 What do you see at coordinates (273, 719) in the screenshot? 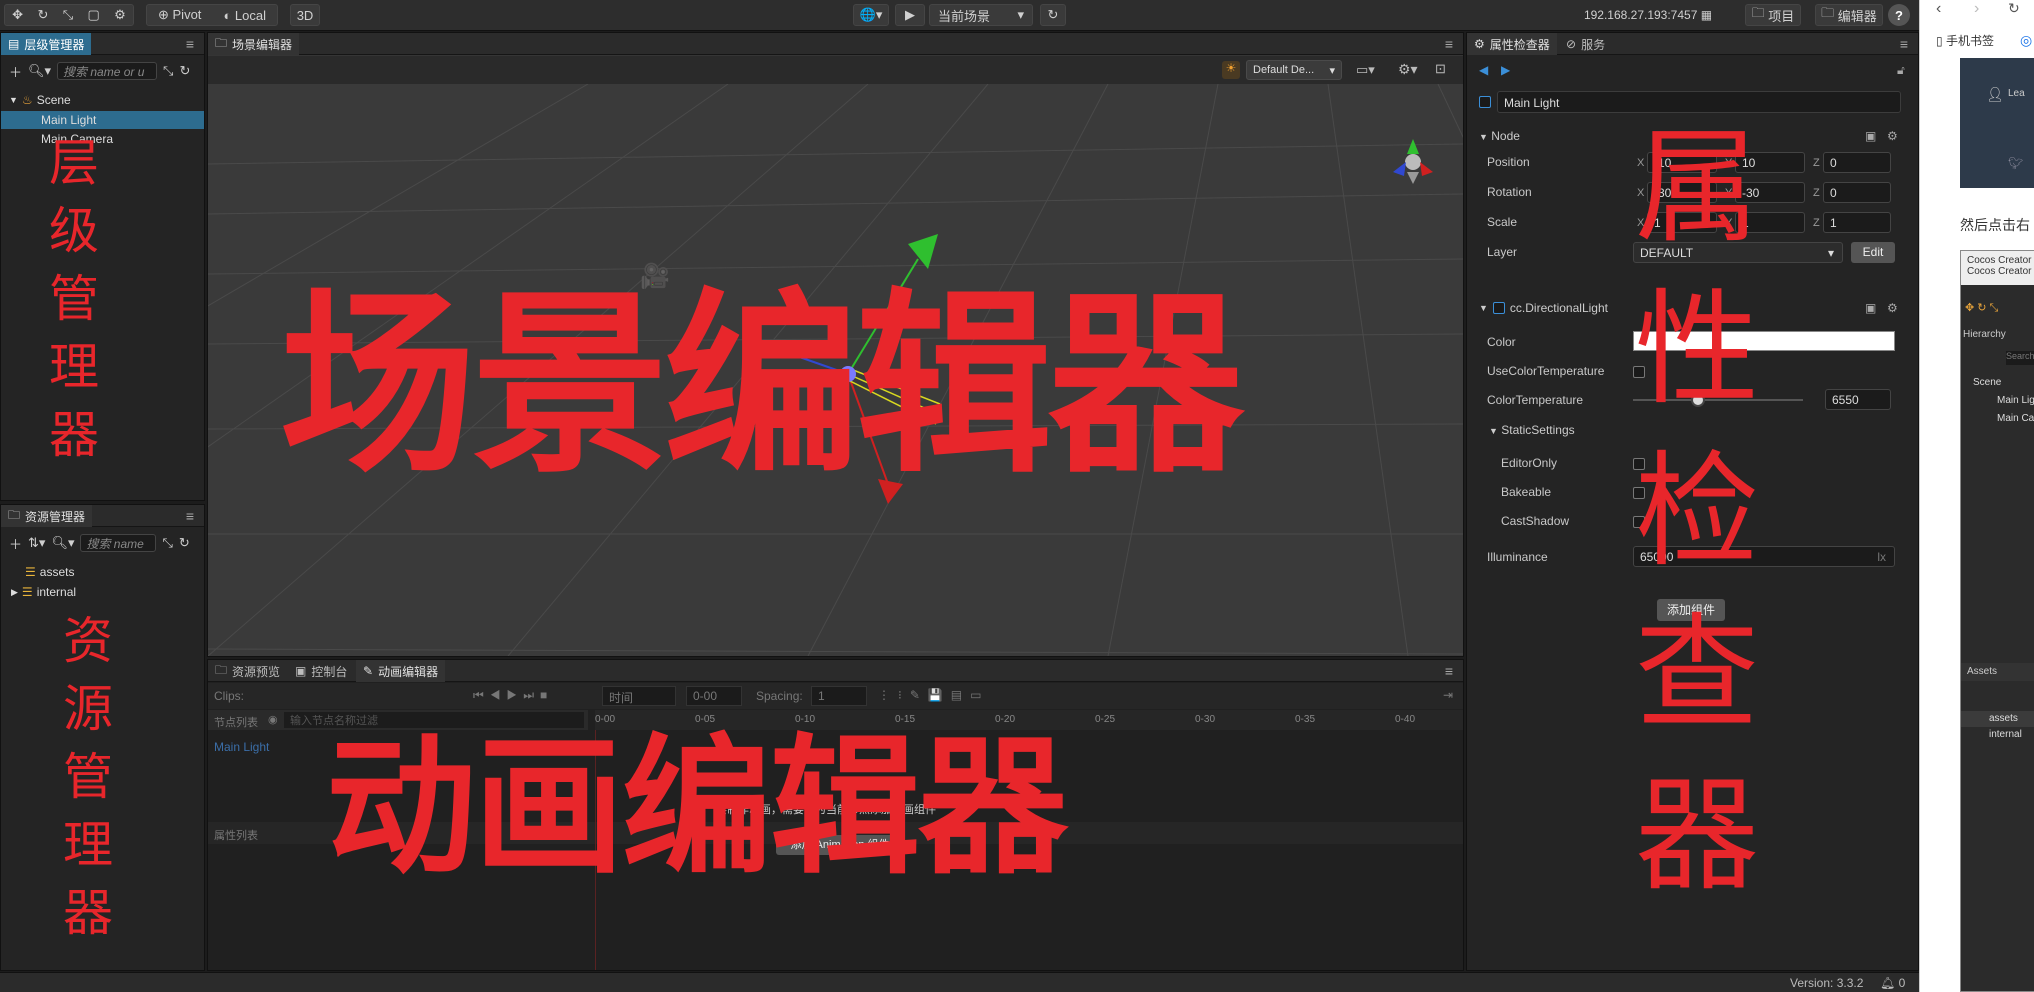
I see `eye-icon: ◉` at bounding box center [273, 719].